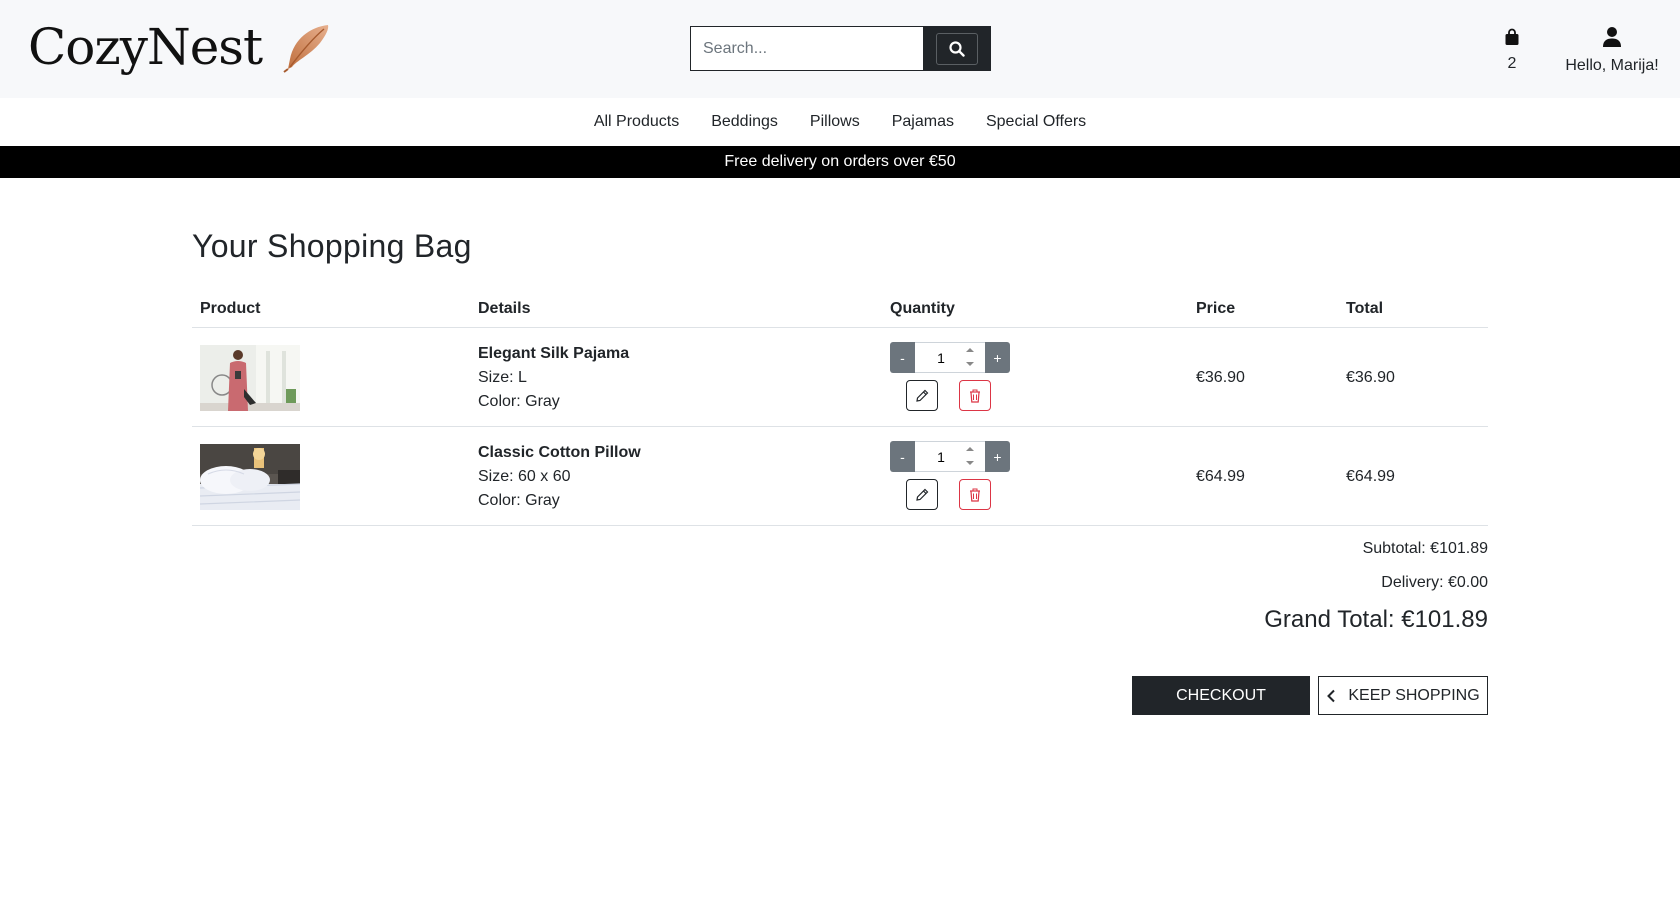  Describe the element at coordinates (145, 47) in the screenshot. I see `logo-text: CozyNest` at that location.